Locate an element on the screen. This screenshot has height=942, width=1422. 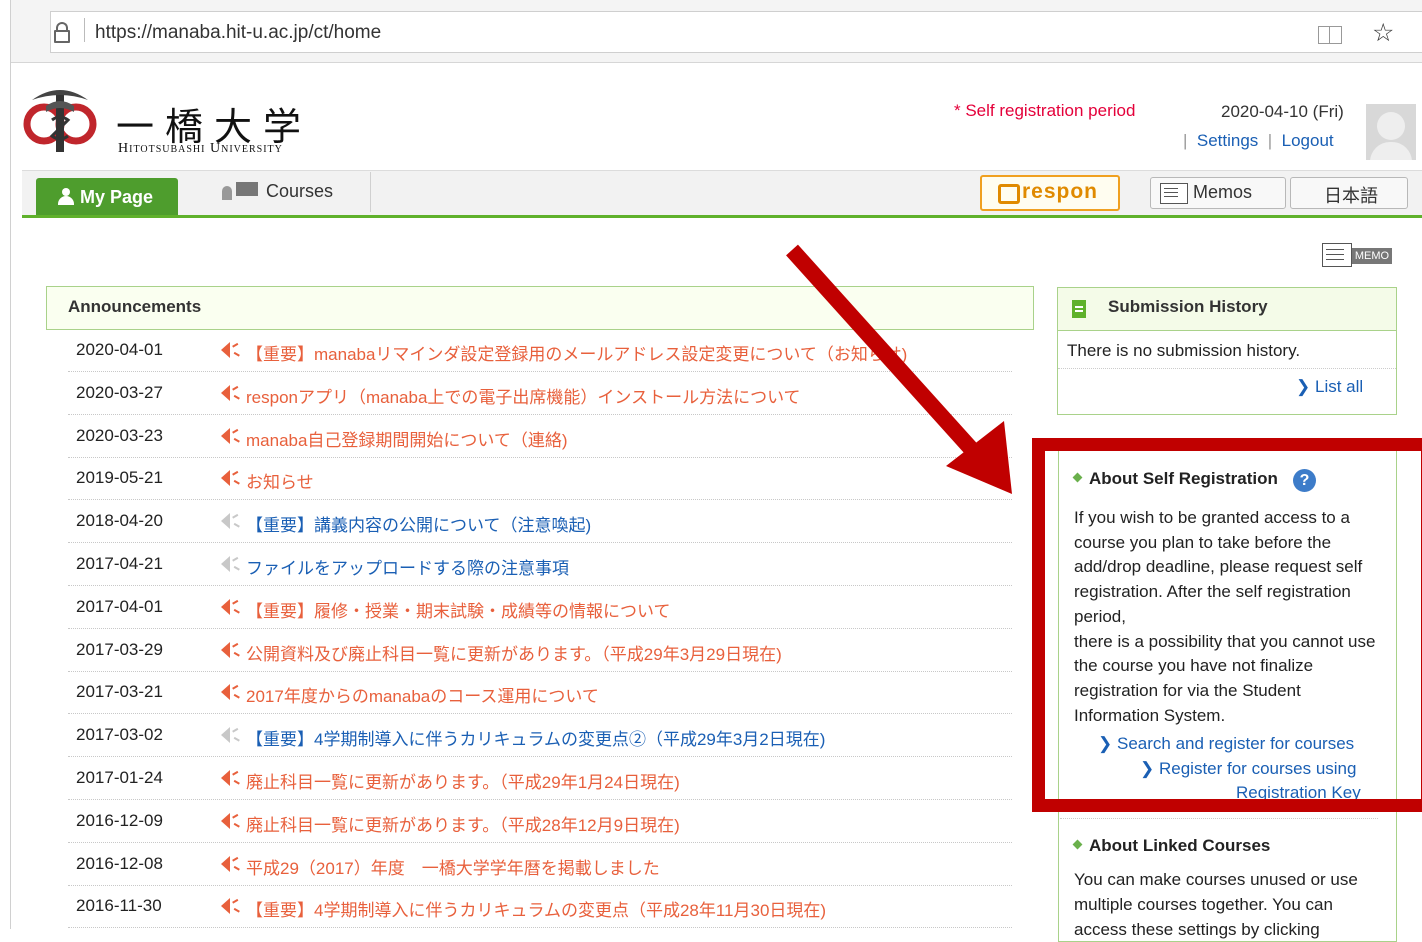
announcement-row: 2016-12-09 廃止科目一覧に更新があります。（平成28年12月9日現在) is located at coordinates (540, 821).